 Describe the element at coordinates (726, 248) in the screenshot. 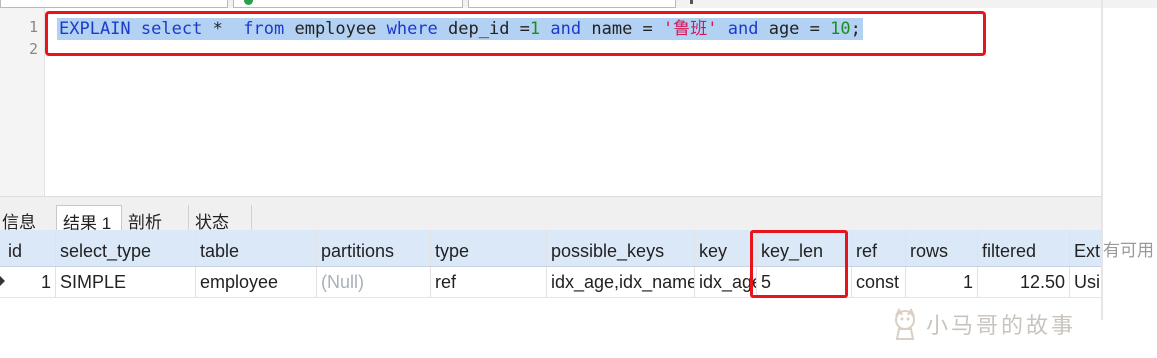

I see `column-header-key: key` at that location.